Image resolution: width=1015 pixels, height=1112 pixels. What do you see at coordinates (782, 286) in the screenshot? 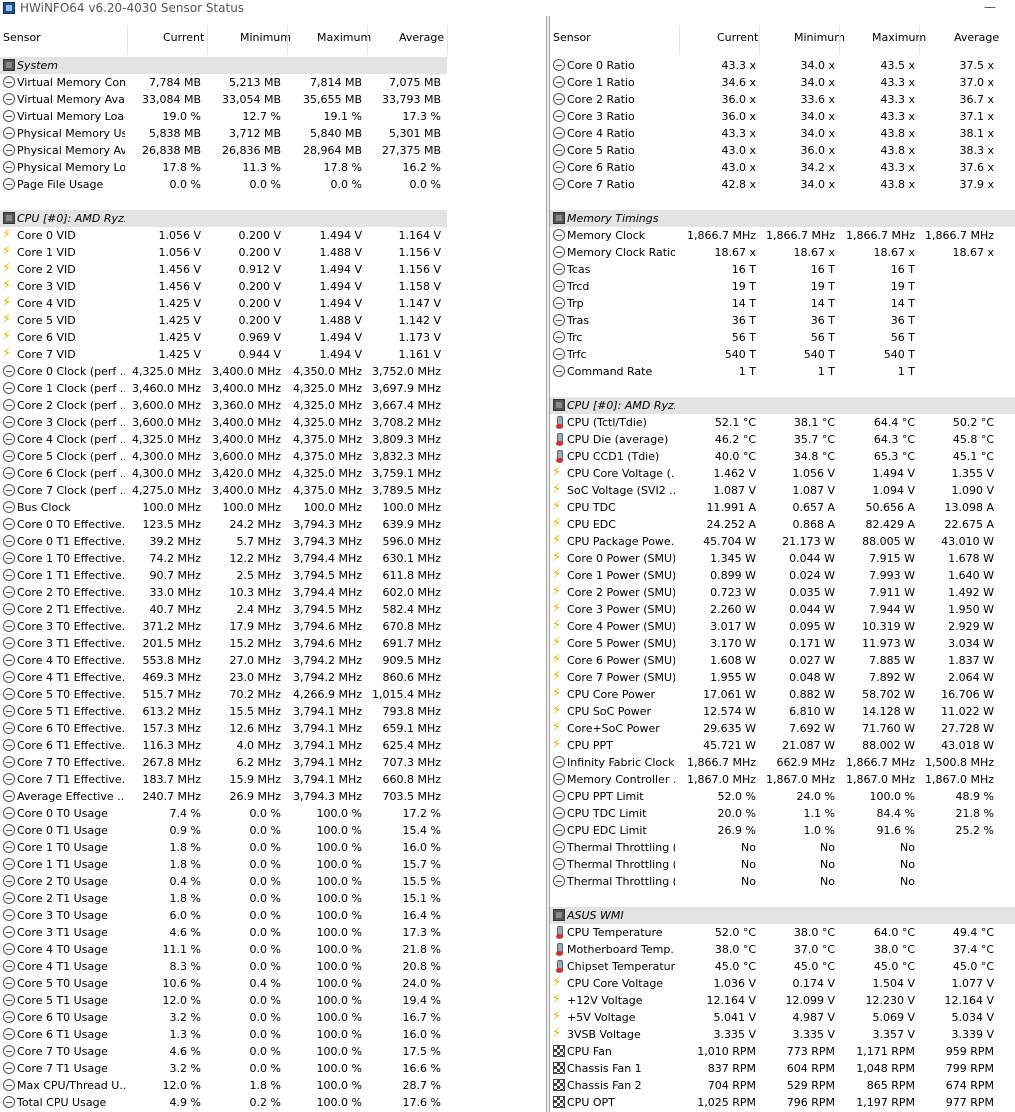
I see `sensor-row: Trcd 19 T 19 T 19 T` at bounding box center [782, 286].